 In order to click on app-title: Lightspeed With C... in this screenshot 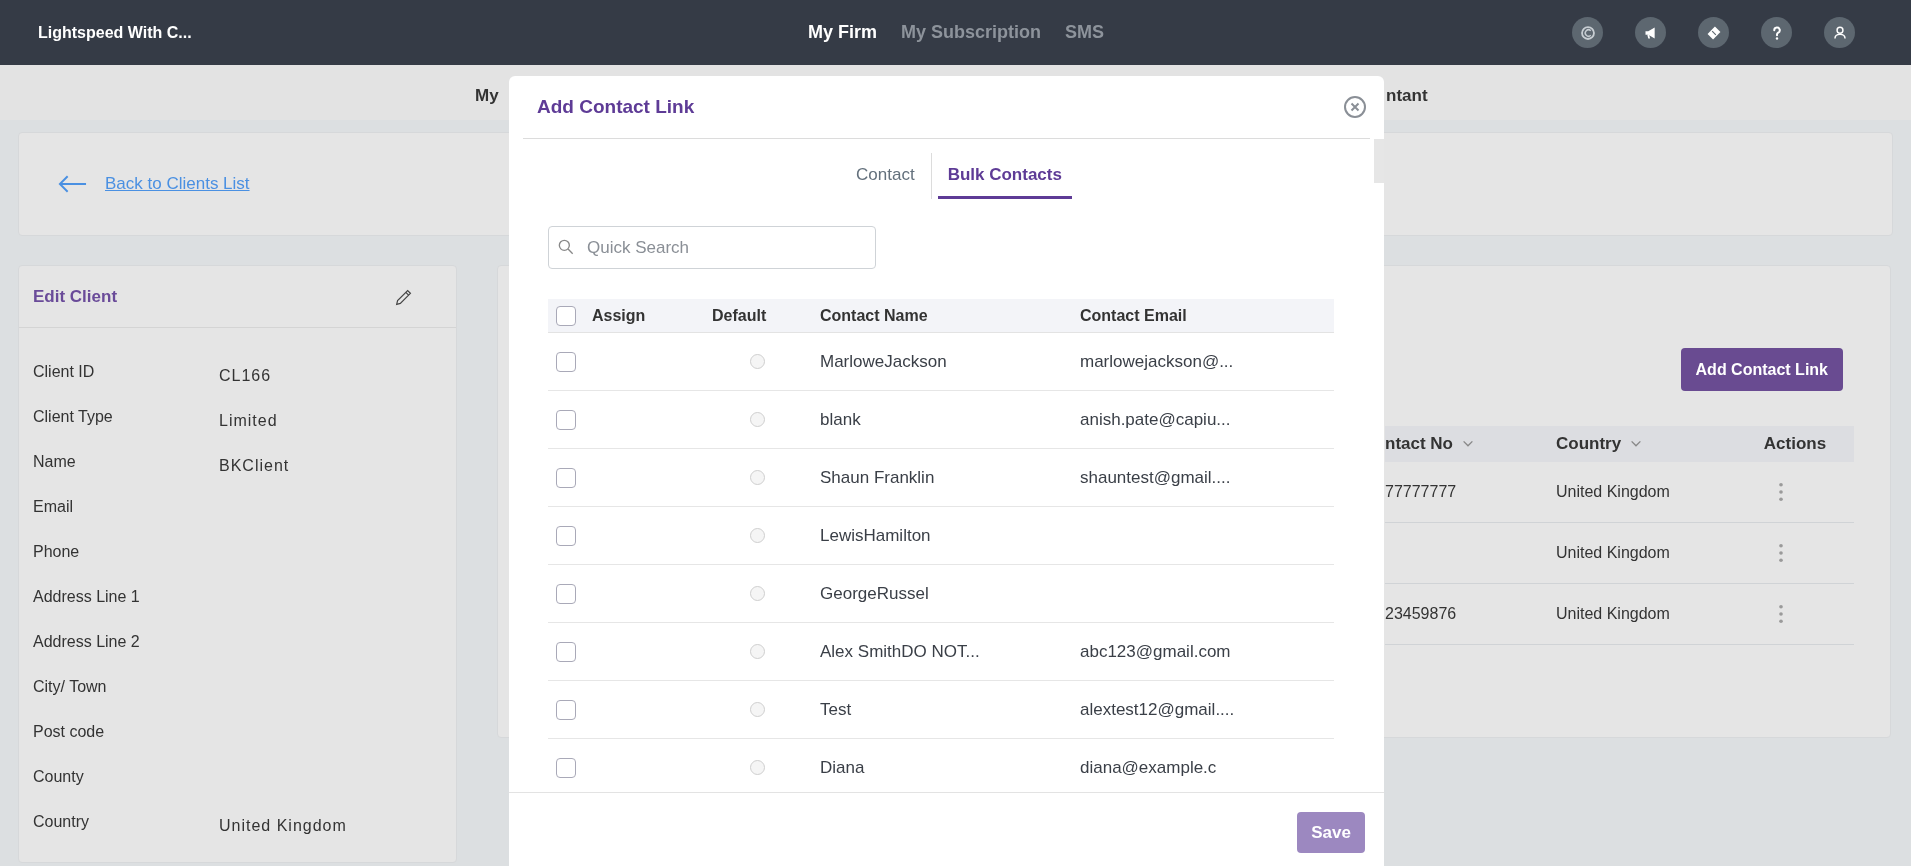, I will do `click(115, 32)`.